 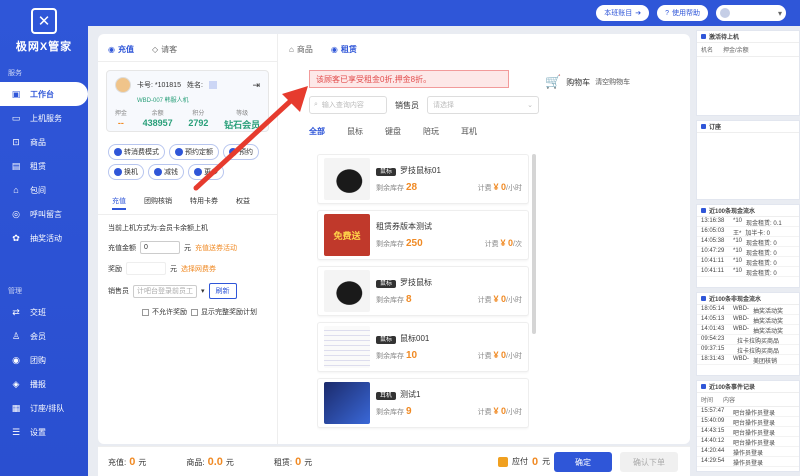 I want to click on category-companion: 陪玩, so click(x=431, y=131).